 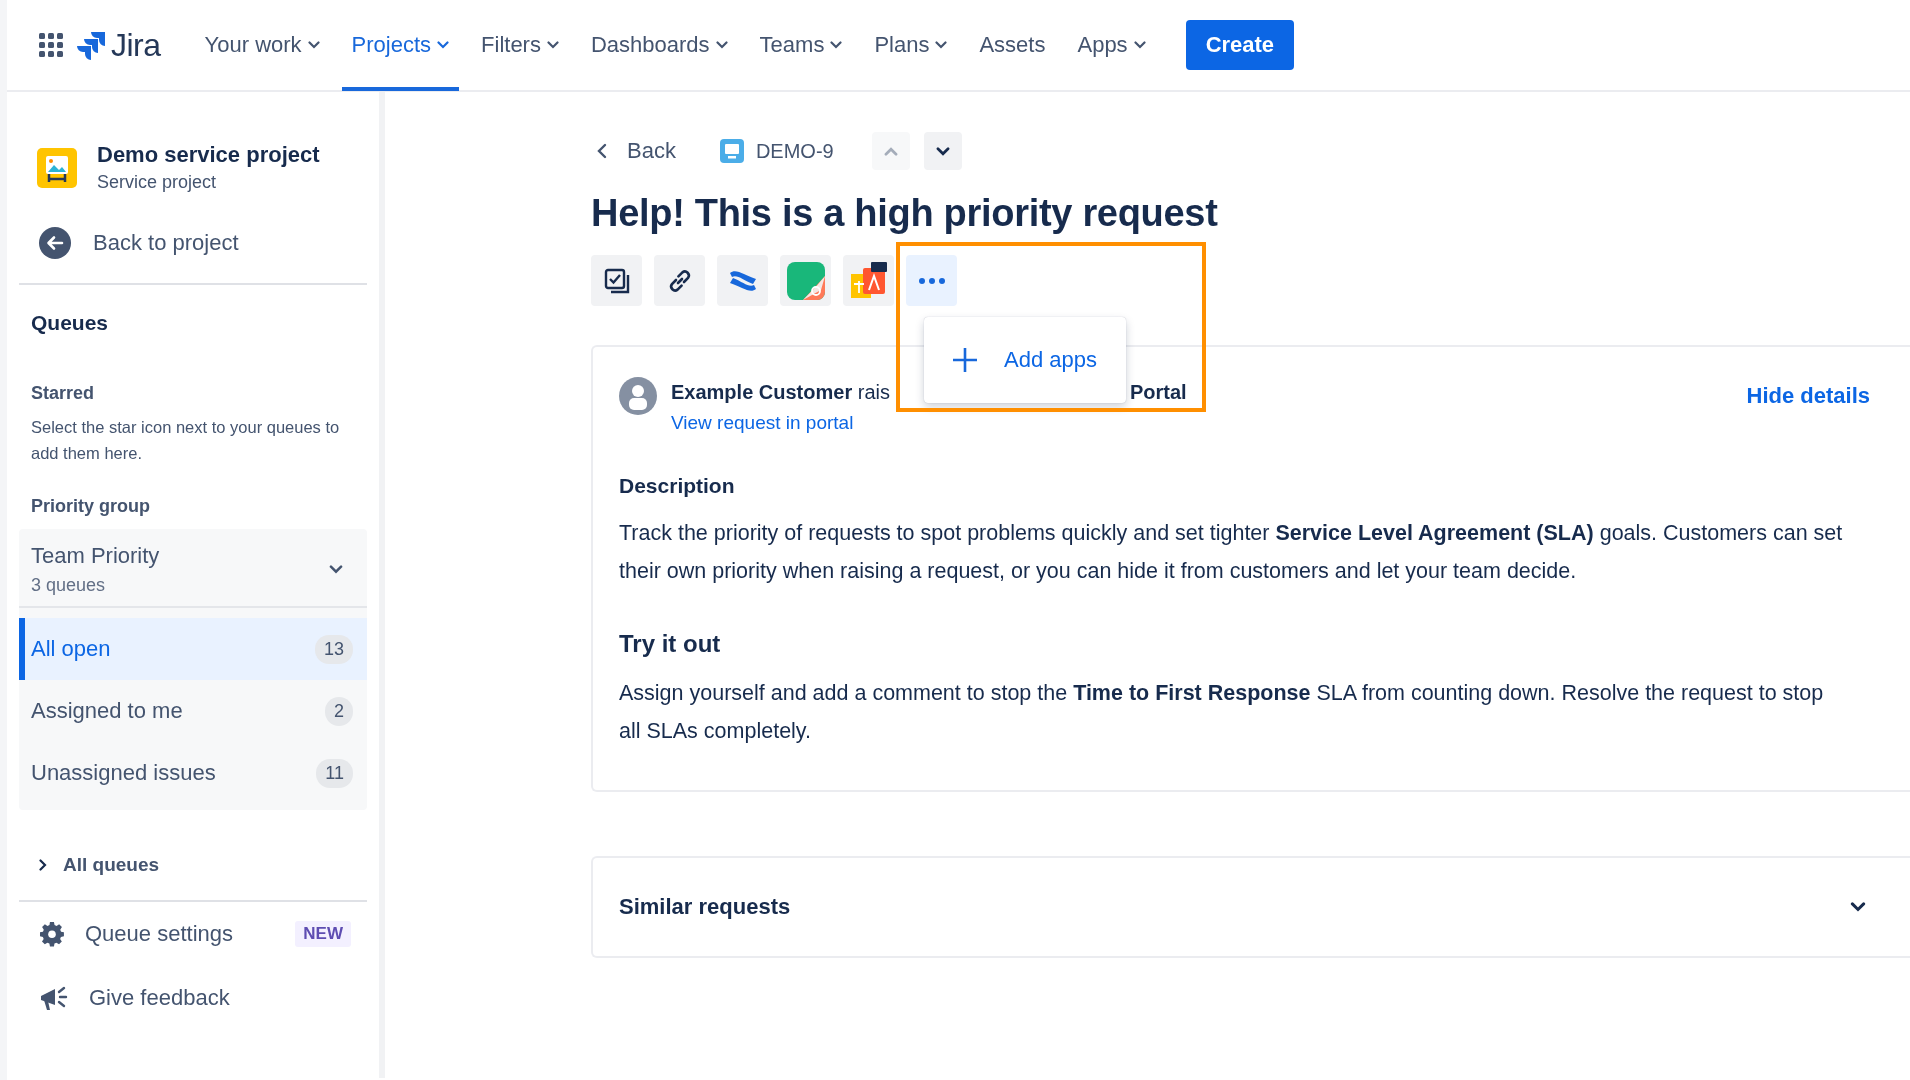 What do you see at coordinates (193, 934) in the screenshot?
I see `sidebar-link: Queue settings NEW` at bounding box center [193, 934].